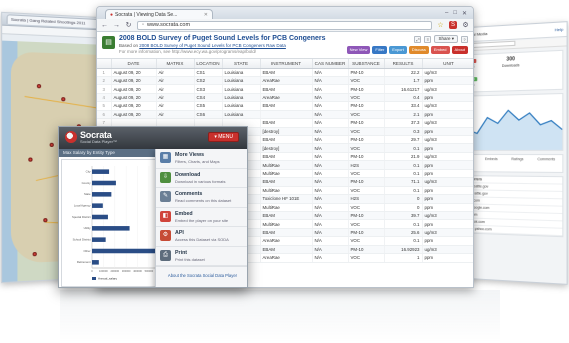 The height and width of the screenshot is (343, 569). What do you see at coordinates (286, 132) in the screenshot?
I see `table-cell: [destroy]` at bounding box center [286, 132].